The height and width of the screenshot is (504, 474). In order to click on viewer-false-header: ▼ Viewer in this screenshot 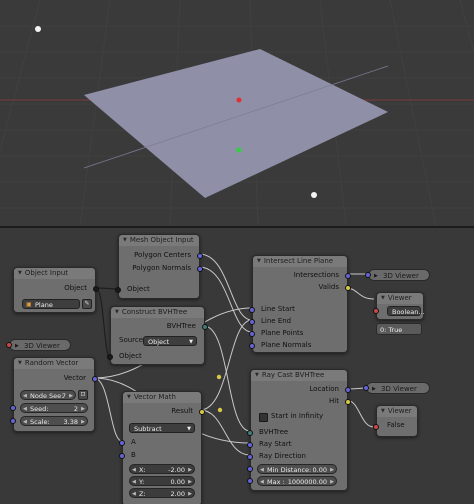, I will do `click(397, 411)`.